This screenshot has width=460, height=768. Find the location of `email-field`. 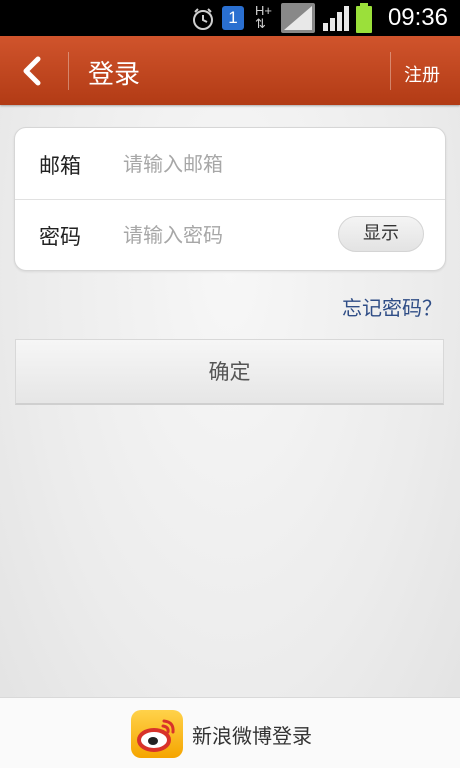

email-field is located at coordinates (233, 164).